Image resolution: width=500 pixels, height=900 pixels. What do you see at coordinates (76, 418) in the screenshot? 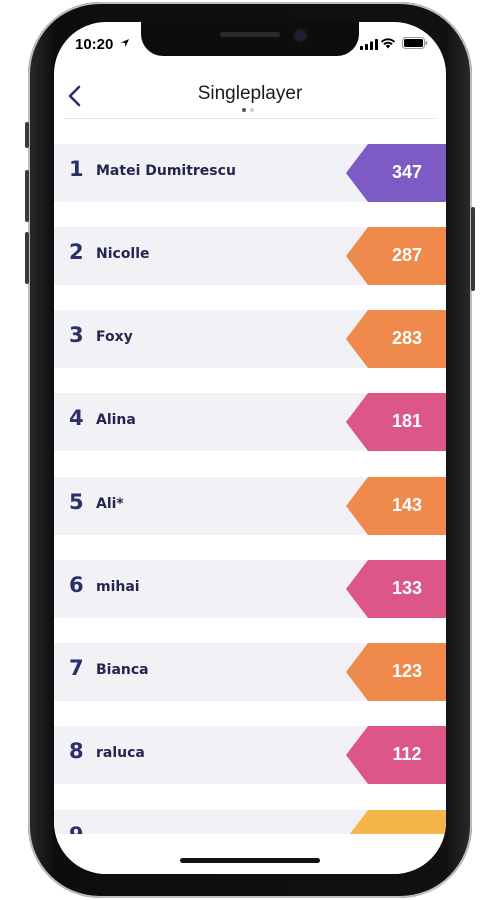
I see `rank-number: 4` at bounding box center [76, 418].